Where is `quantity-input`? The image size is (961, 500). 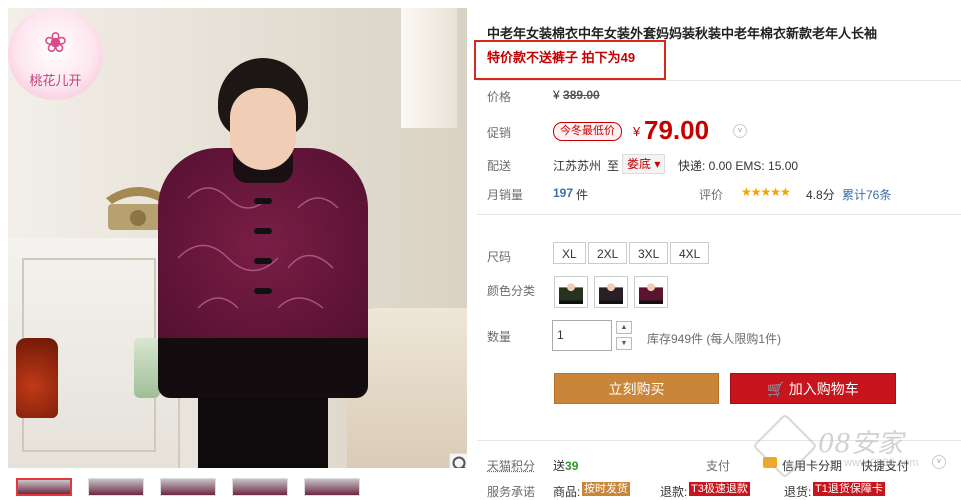 quantity-input is located at coordinates (582, 335).